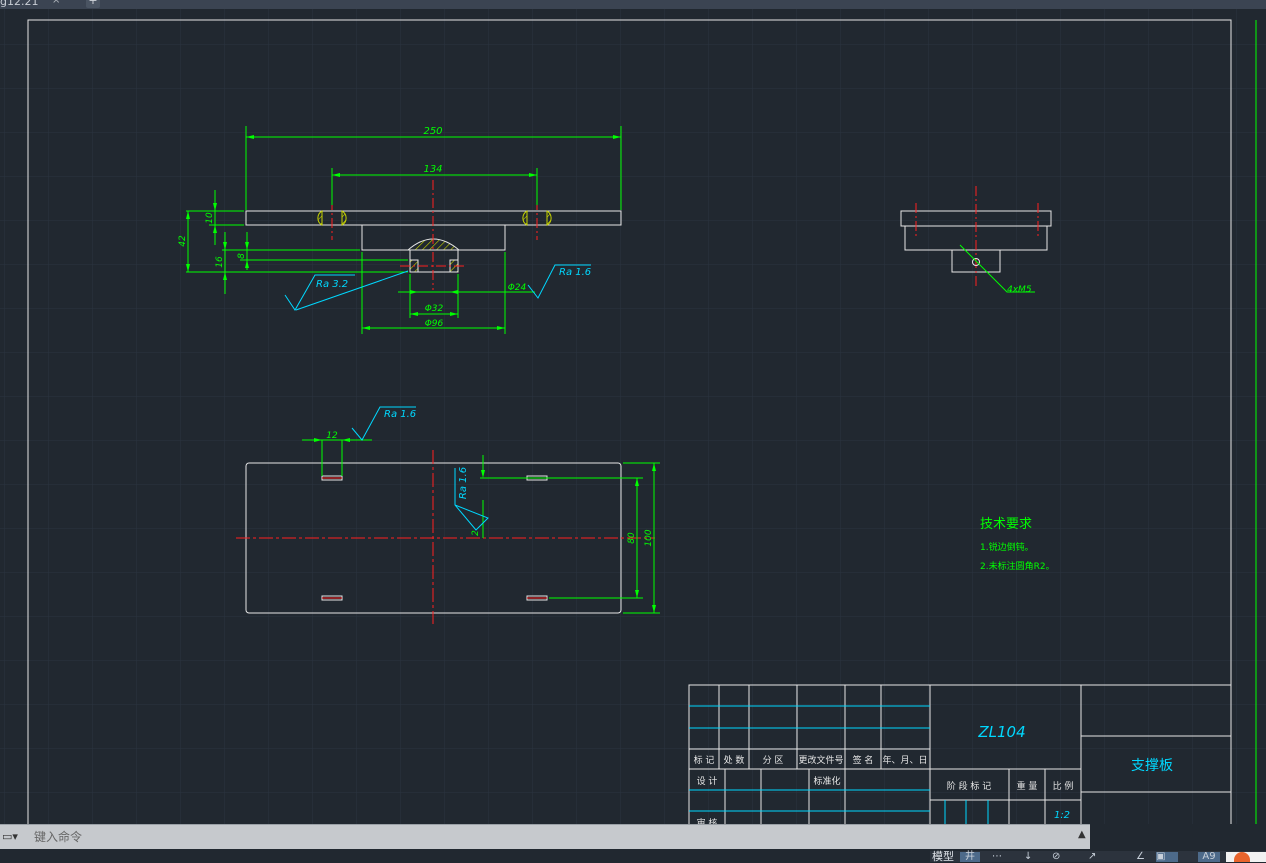 The image size is (1266, 863). Describe the element at coordinates (1007, 547) in the screenshot. I see `tech-item-1: 1.锐边倒钝。` at that location.